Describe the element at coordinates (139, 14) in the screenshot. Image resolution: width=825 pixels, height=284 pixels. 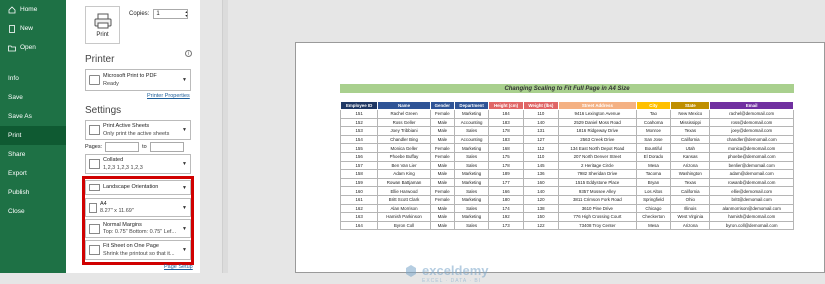
I see `copies-label: Copies:` at that location.